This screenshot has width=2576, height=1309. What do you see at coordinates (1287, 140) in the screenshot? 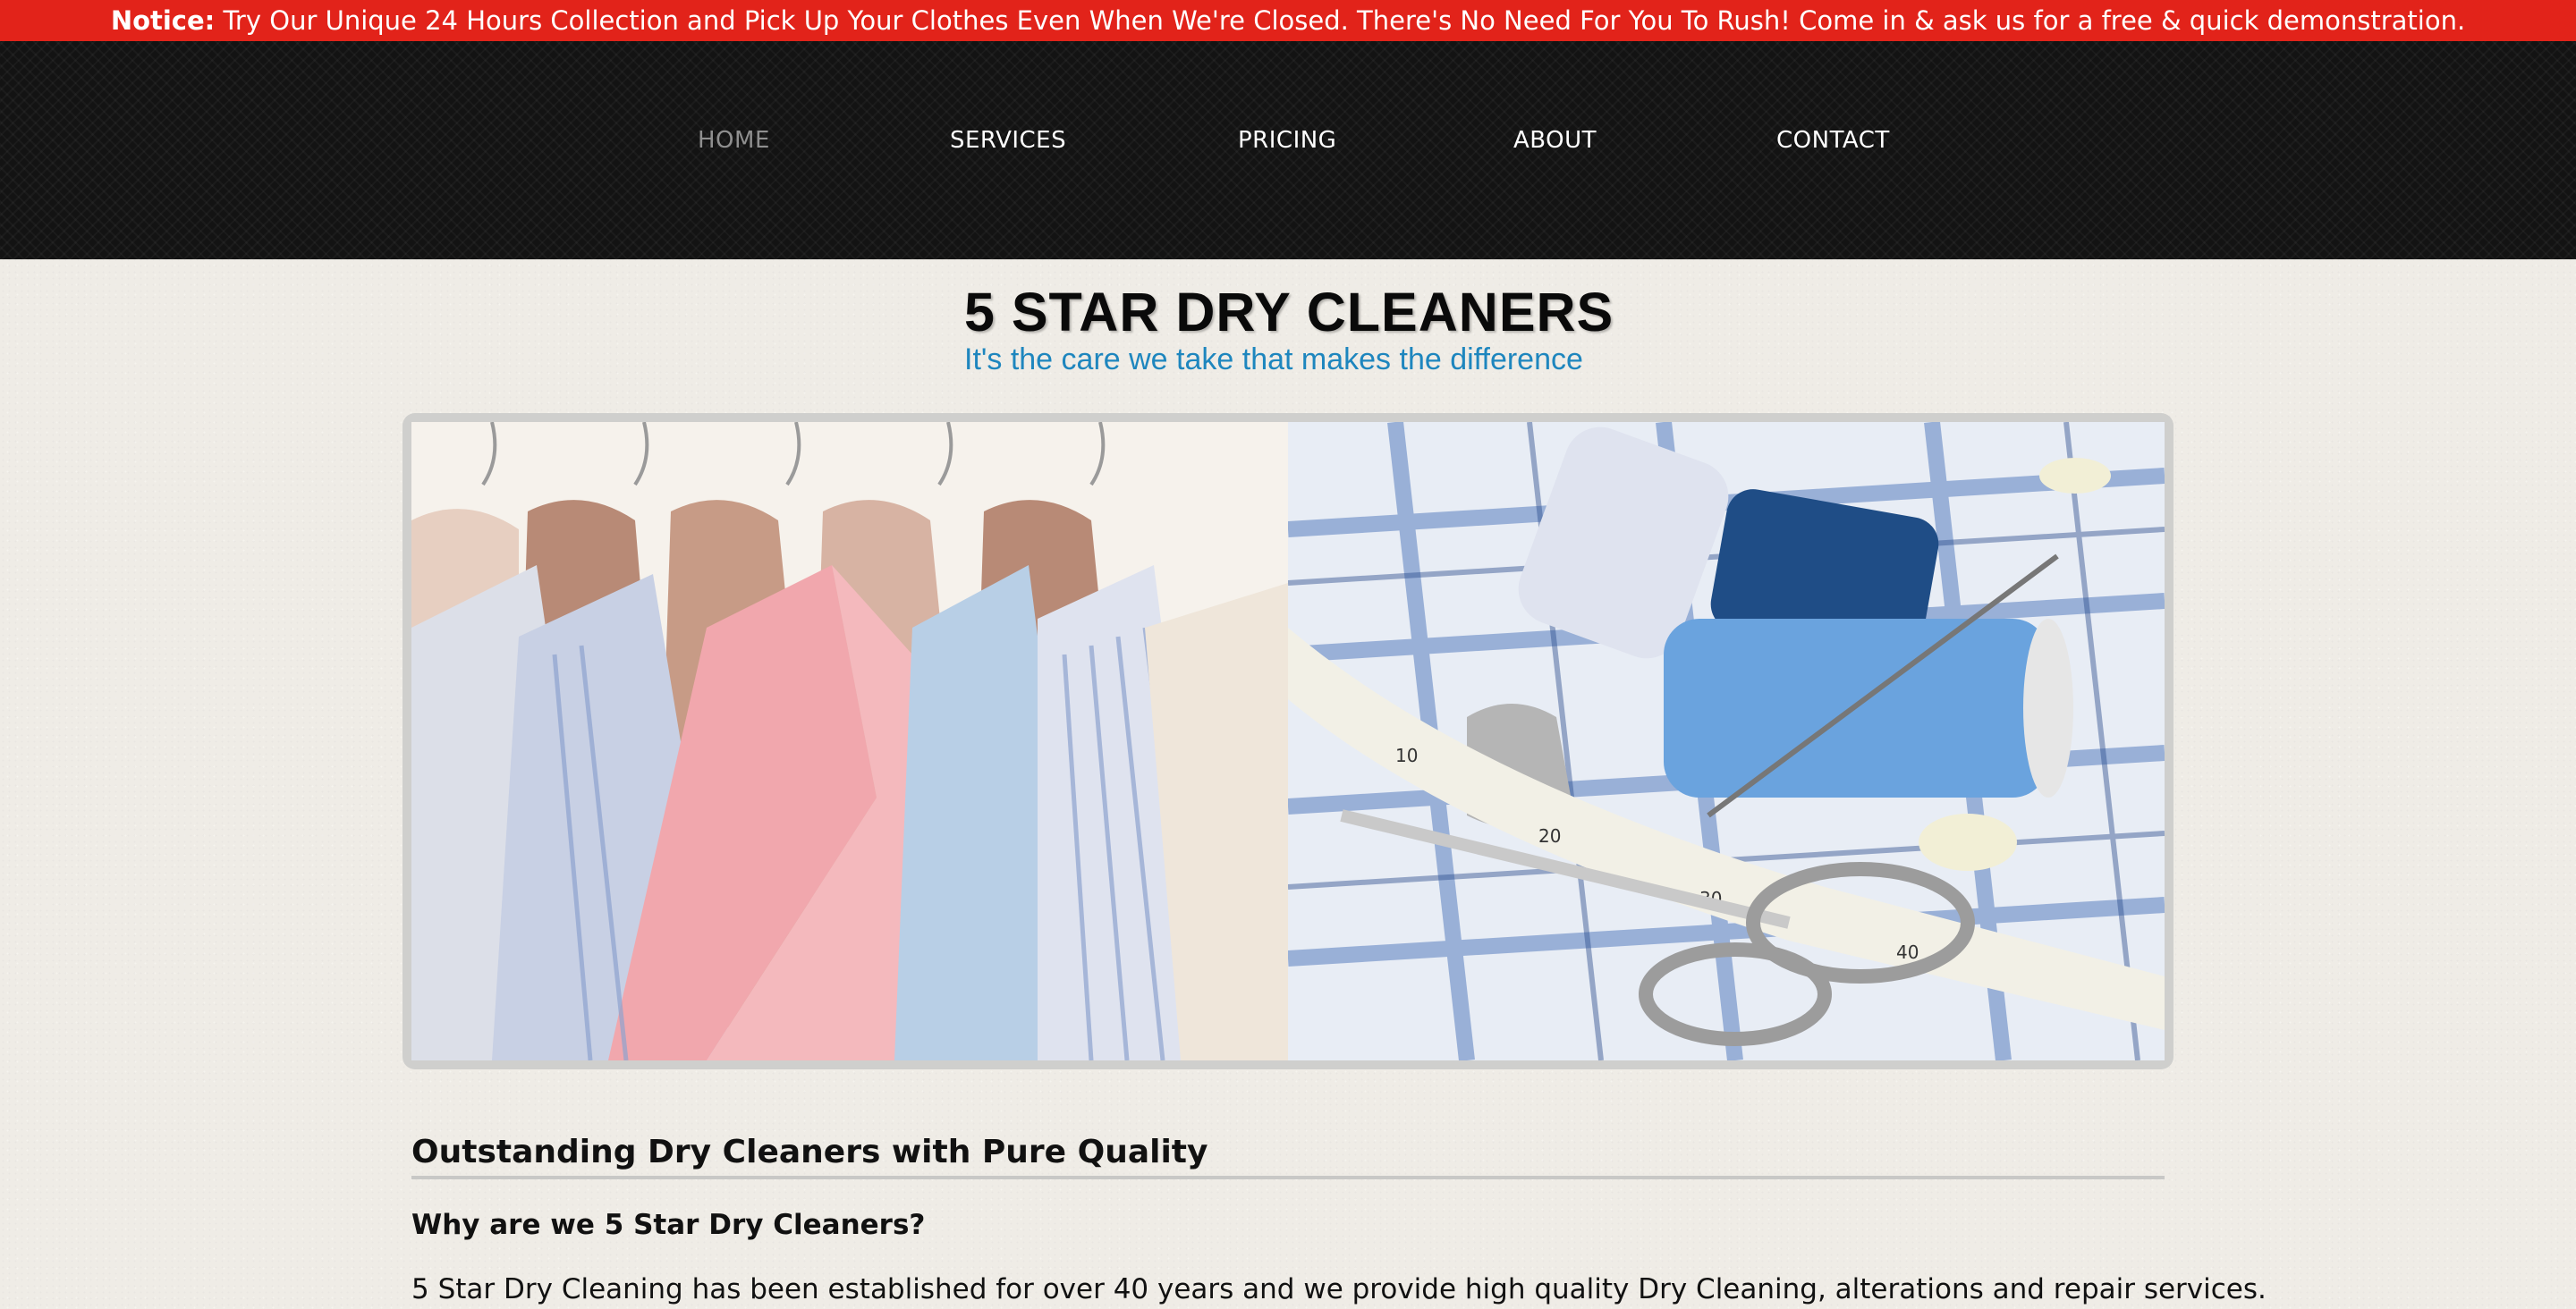
I see `nav-item-pricing: PRICING` at bounding box center [1287, 140].